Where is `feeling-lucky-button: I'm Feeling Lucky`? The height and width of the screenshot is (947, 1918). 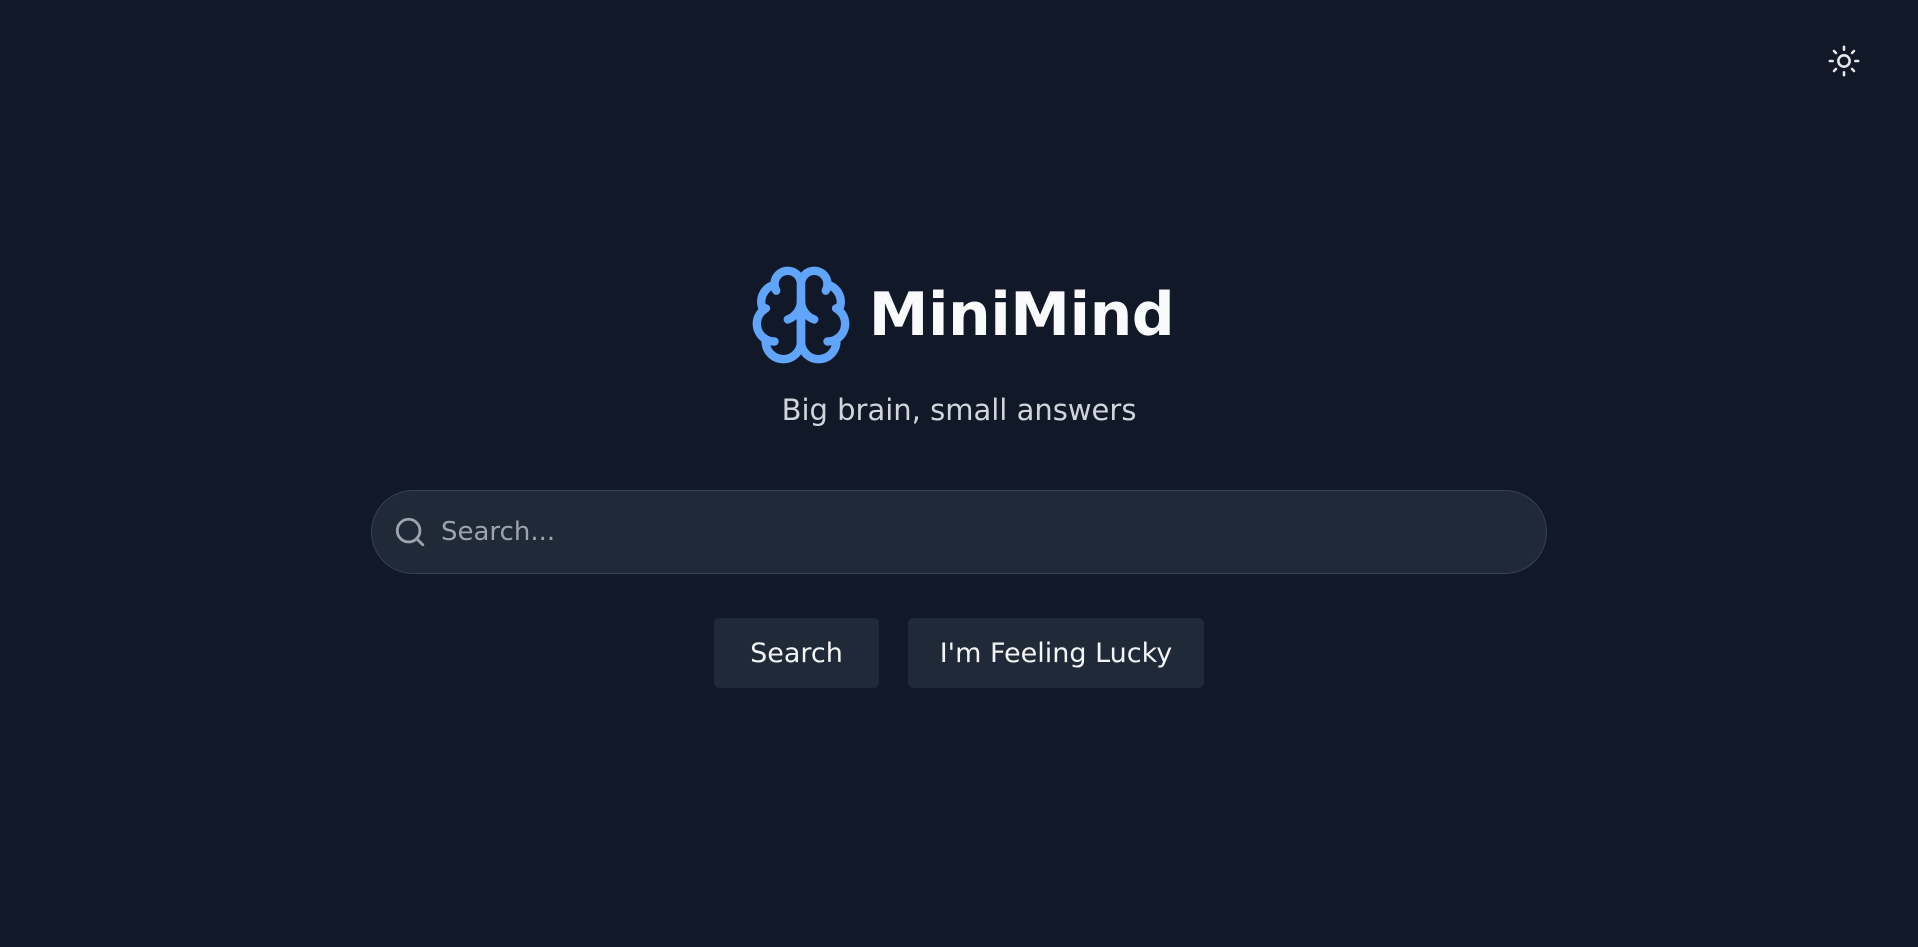 feeling-lucky-button: I'm Feeling Lucky is located at coordinates (1056, 653).